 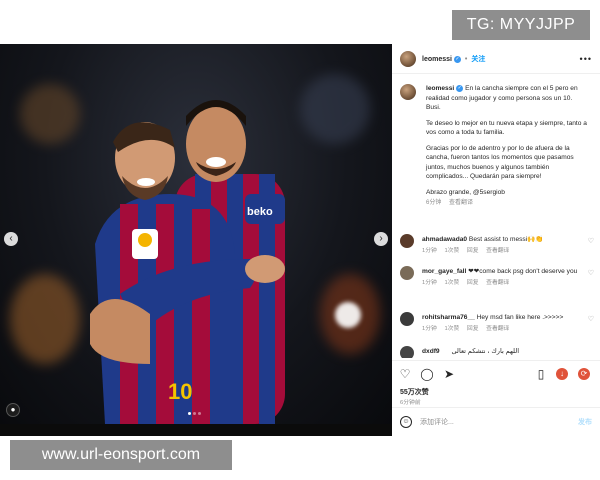 What do you see at coordinates (381, 239) in the screenshot?
I see `next-arrow-icon: ›` at bounding box center [381, 239].